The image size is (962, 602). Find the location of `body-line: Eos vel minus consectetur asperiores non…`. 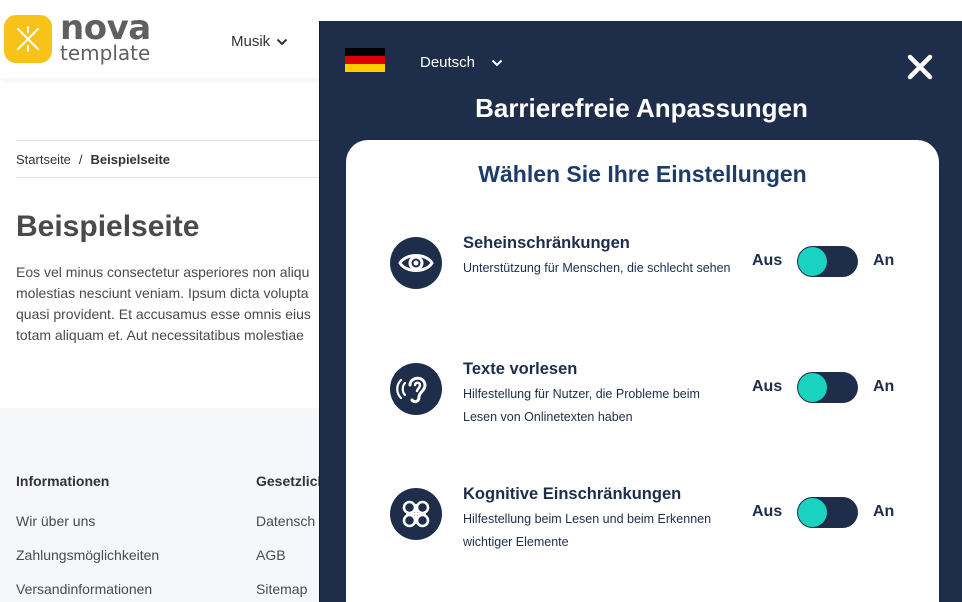

body-line: Eos vel minus consectetur asperiores non… is located at coordinates (163, 272).